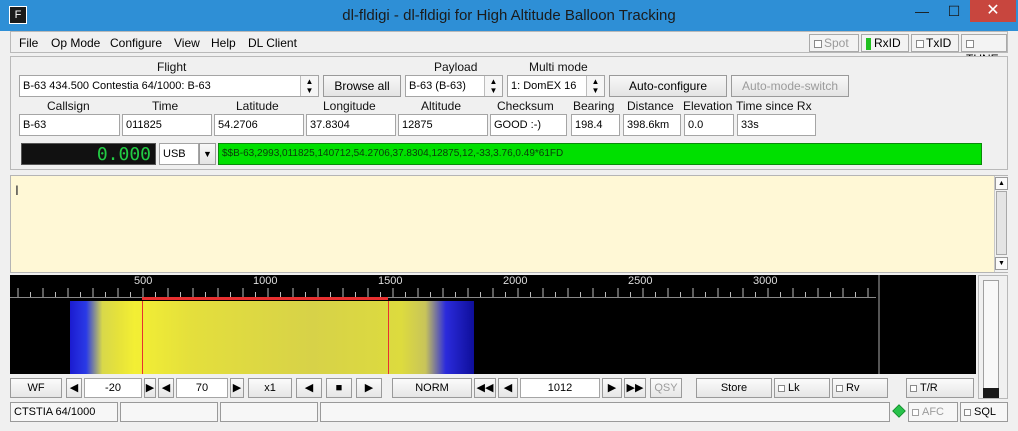 The image size is (1018, 431). I want to click on active-indicator-icon, so click(868, 43).